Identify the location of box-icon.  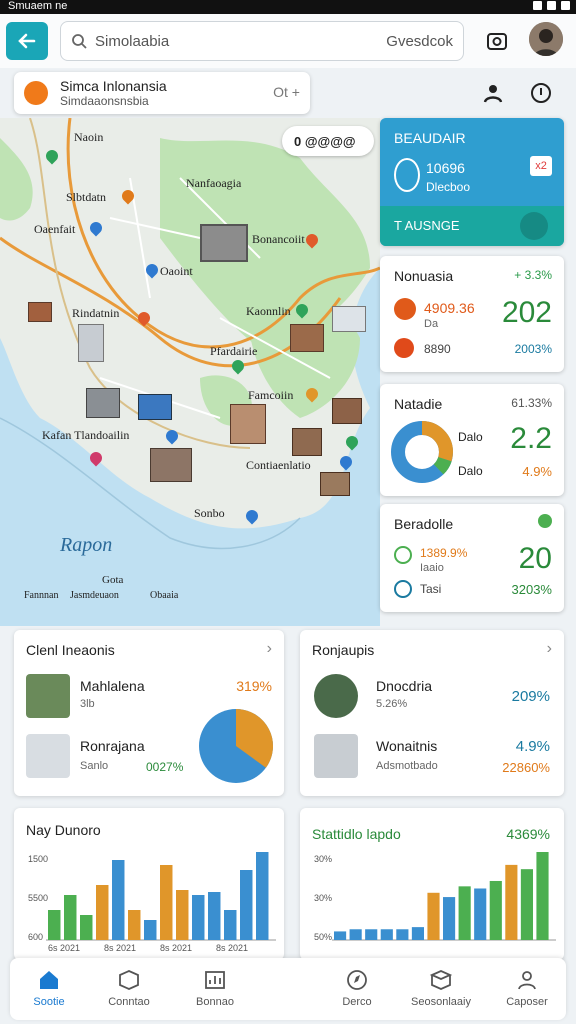
(129, 980).